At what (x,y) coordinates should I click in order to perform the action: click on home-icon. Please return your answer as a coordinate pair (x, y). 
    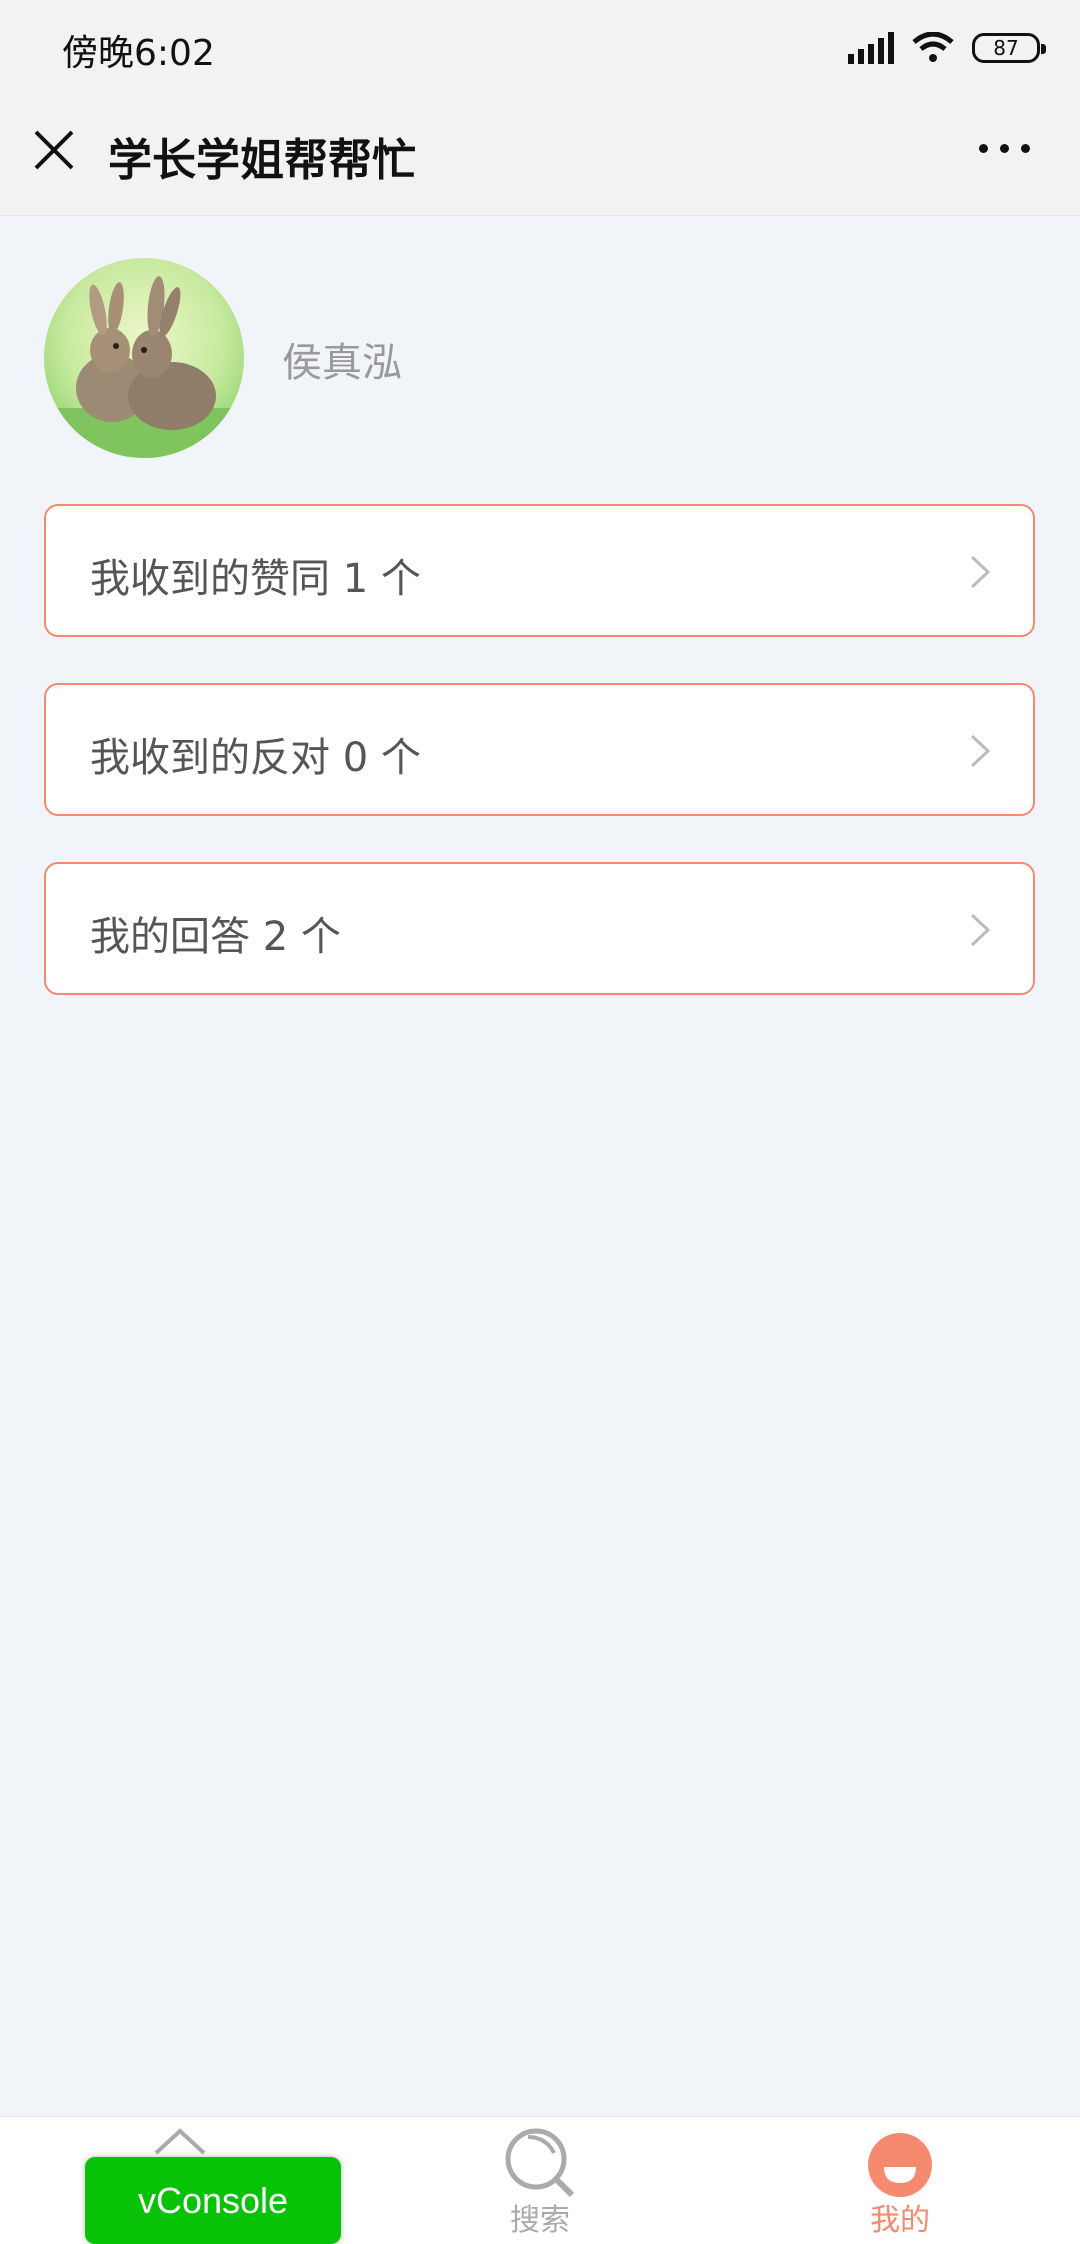
    Looking at the image, I should click on (180, 2141).